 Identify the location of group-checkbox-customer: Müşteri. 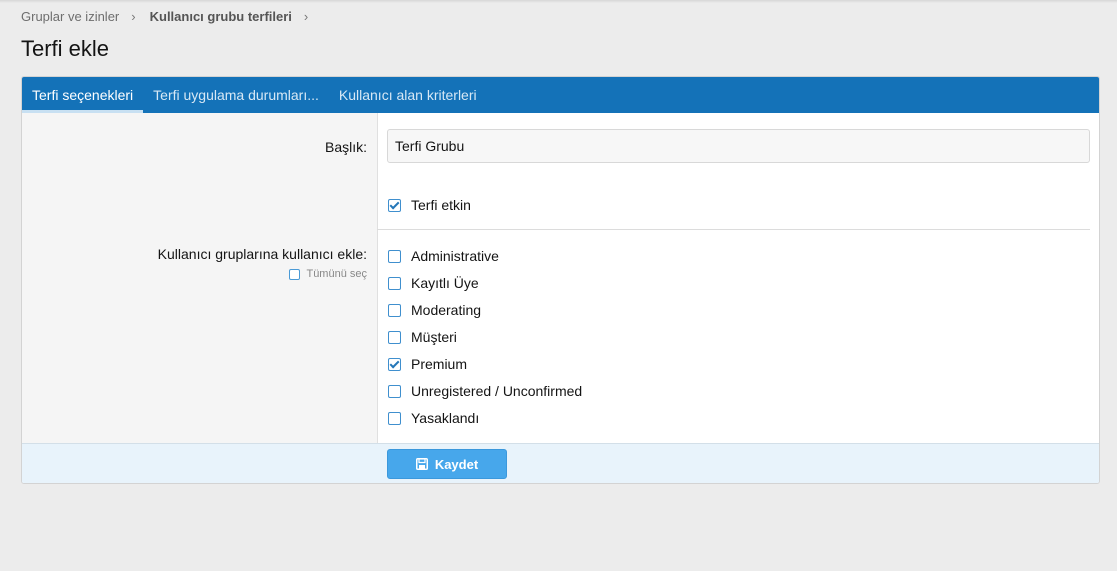
(422, 337).